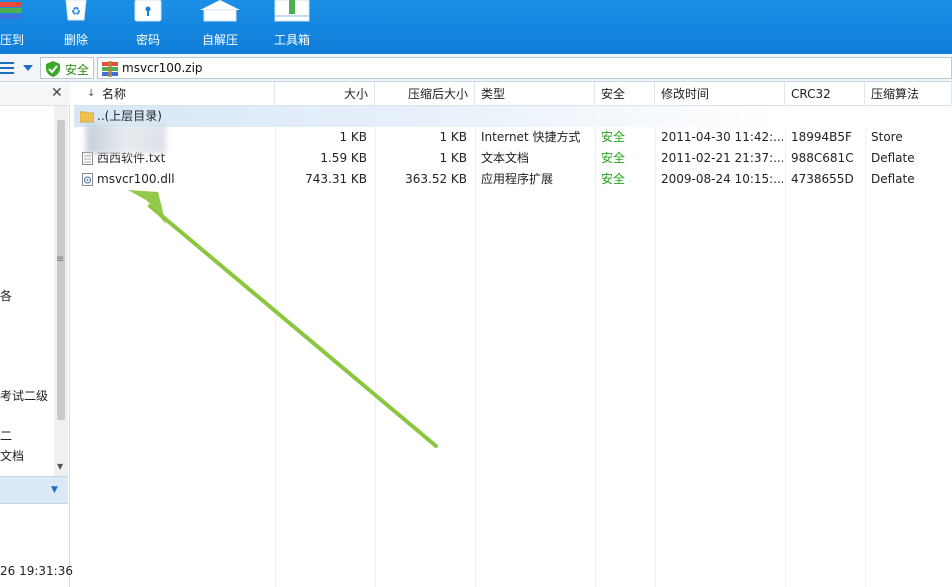  What do you see at coordinates (517, 179) in the screenshot?
I see `file-type: 应用程序扩展` at bounding box center [517, 179].